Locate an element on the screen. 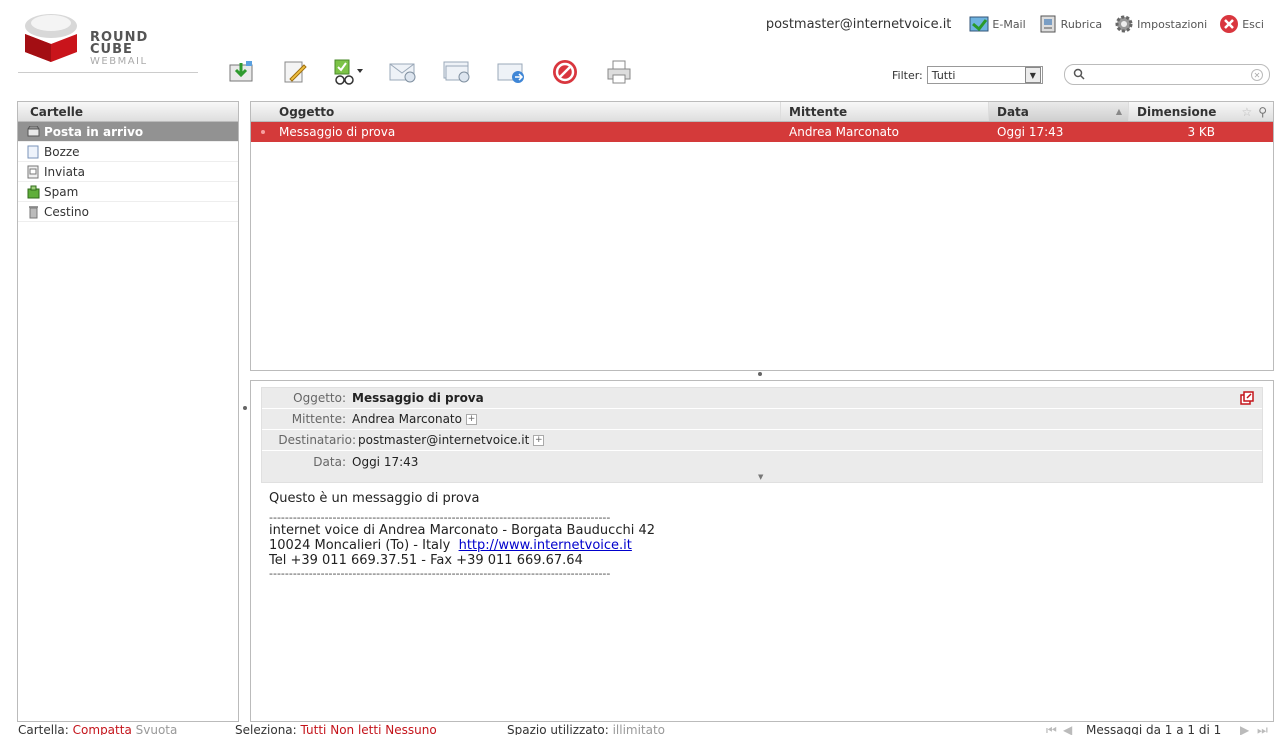  header-subject-value: Messaggio di prova is located at coordinates (418, 398).